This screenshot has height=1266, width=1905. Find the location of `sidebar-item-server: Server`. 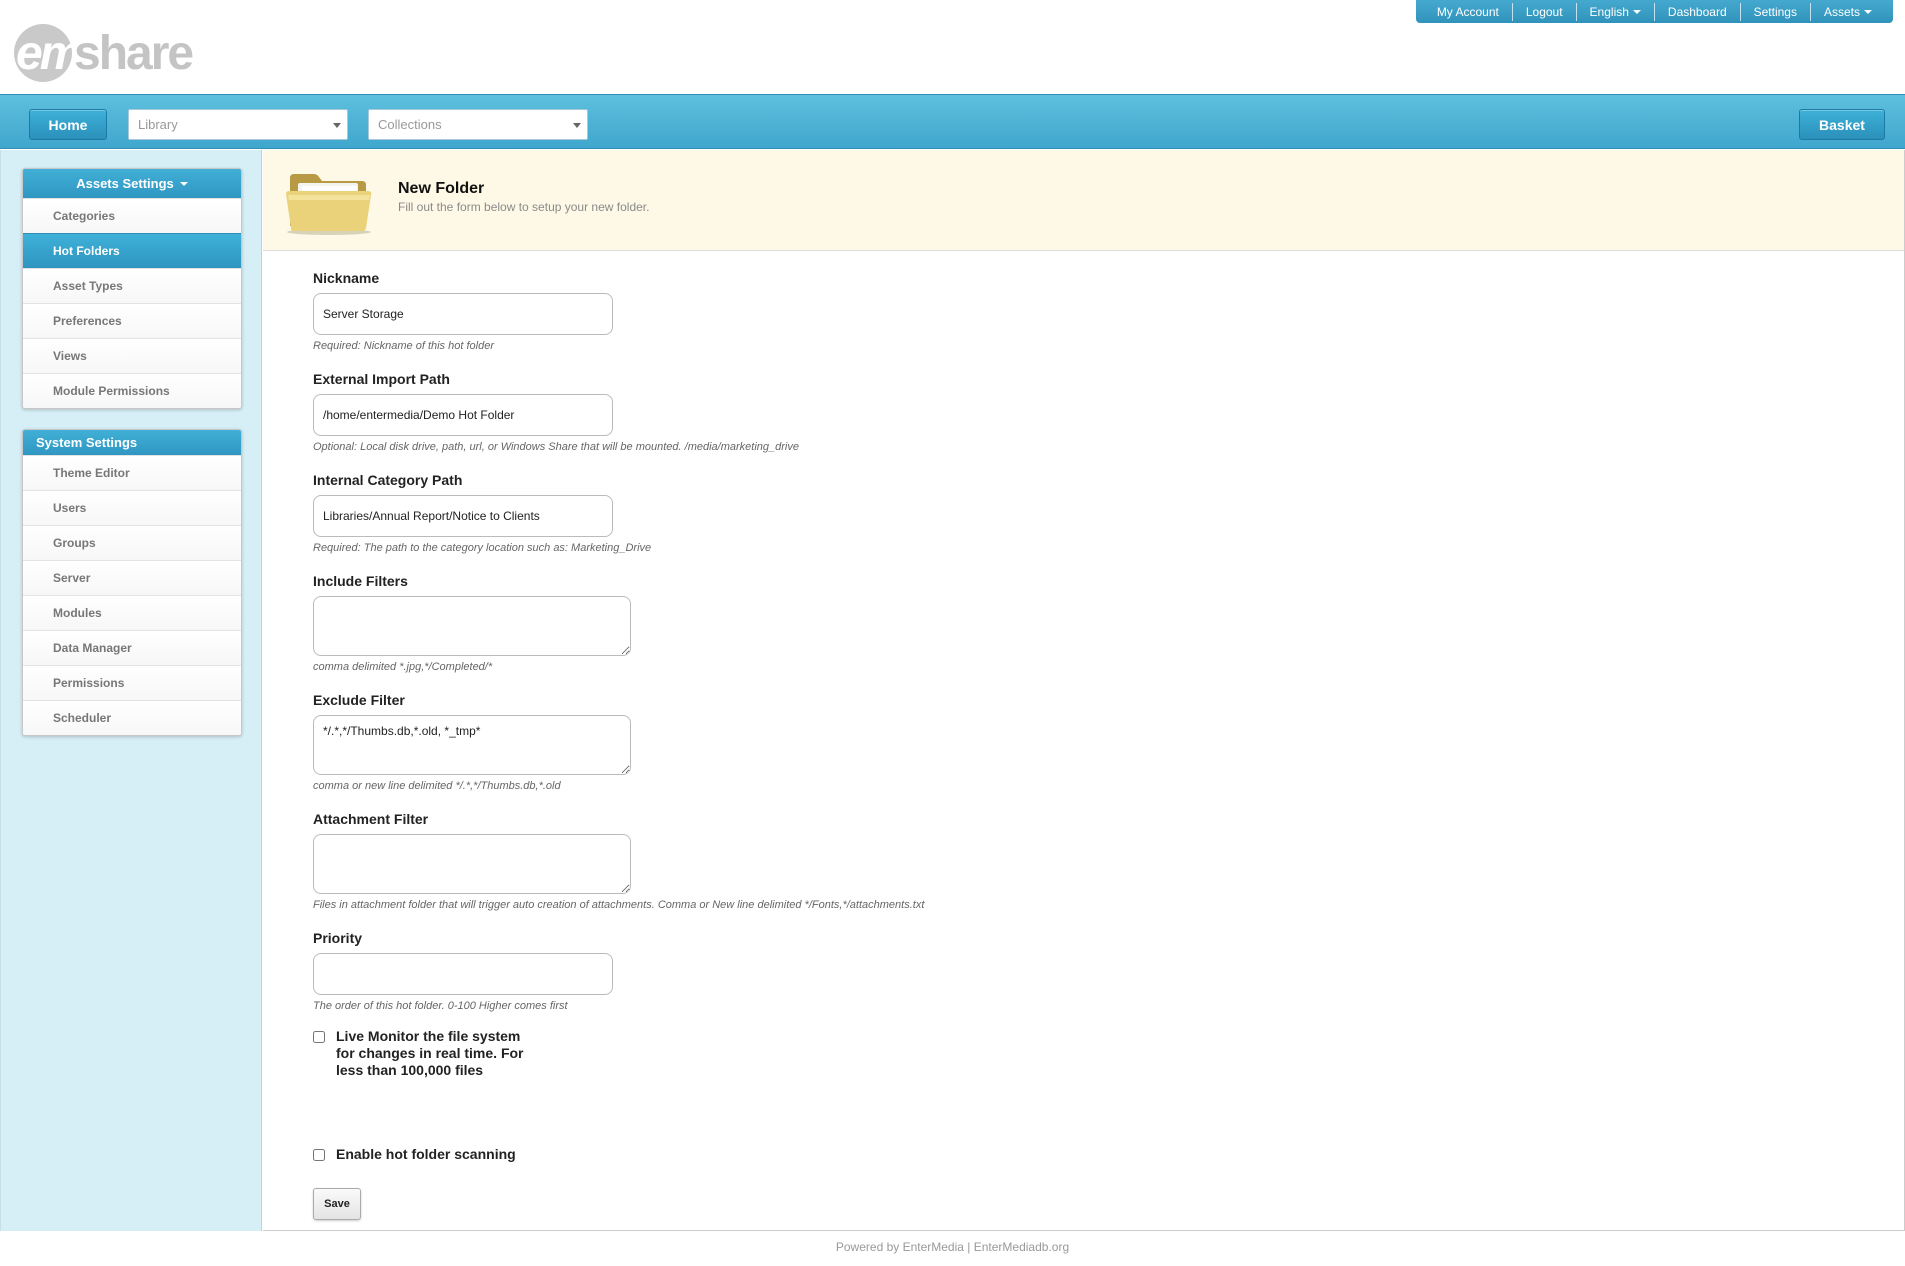

sidebar-item-server: Server is located at coordinates (132, 577).